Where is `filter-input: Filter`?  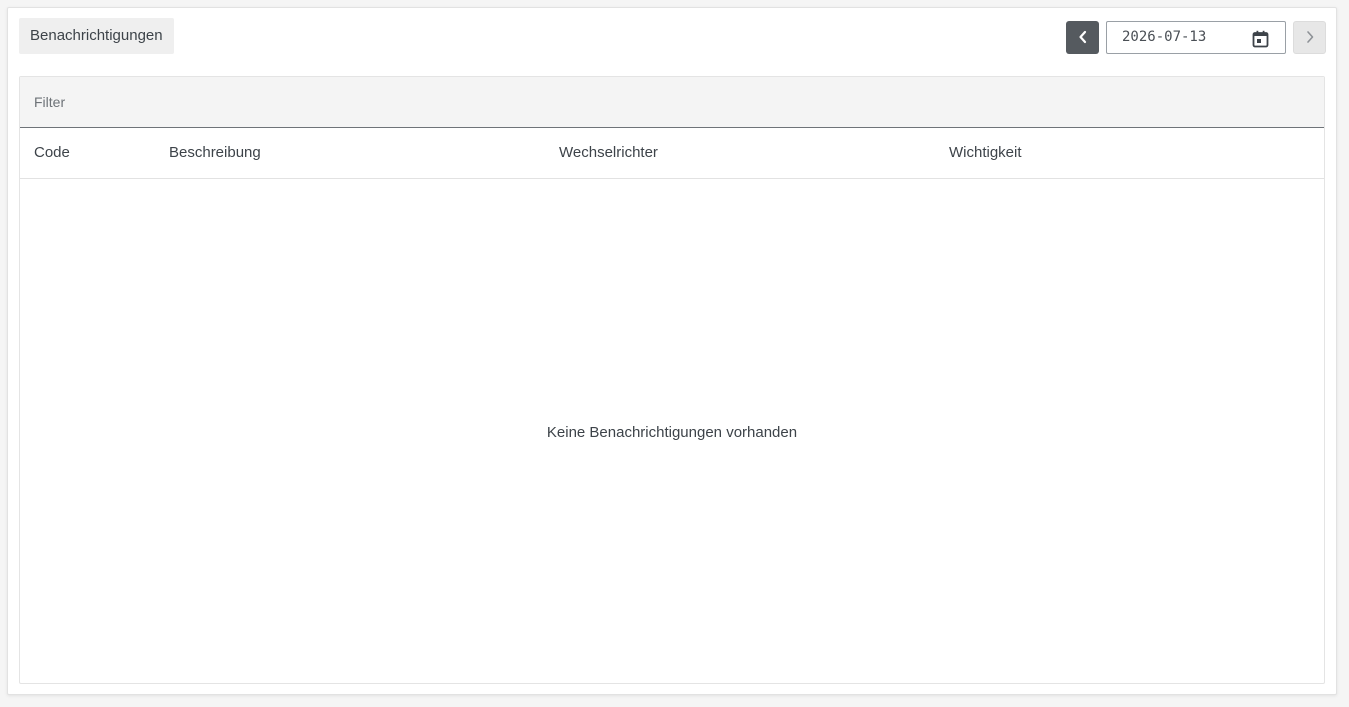
filter-input: Filter is located at coordinates (672, 102).